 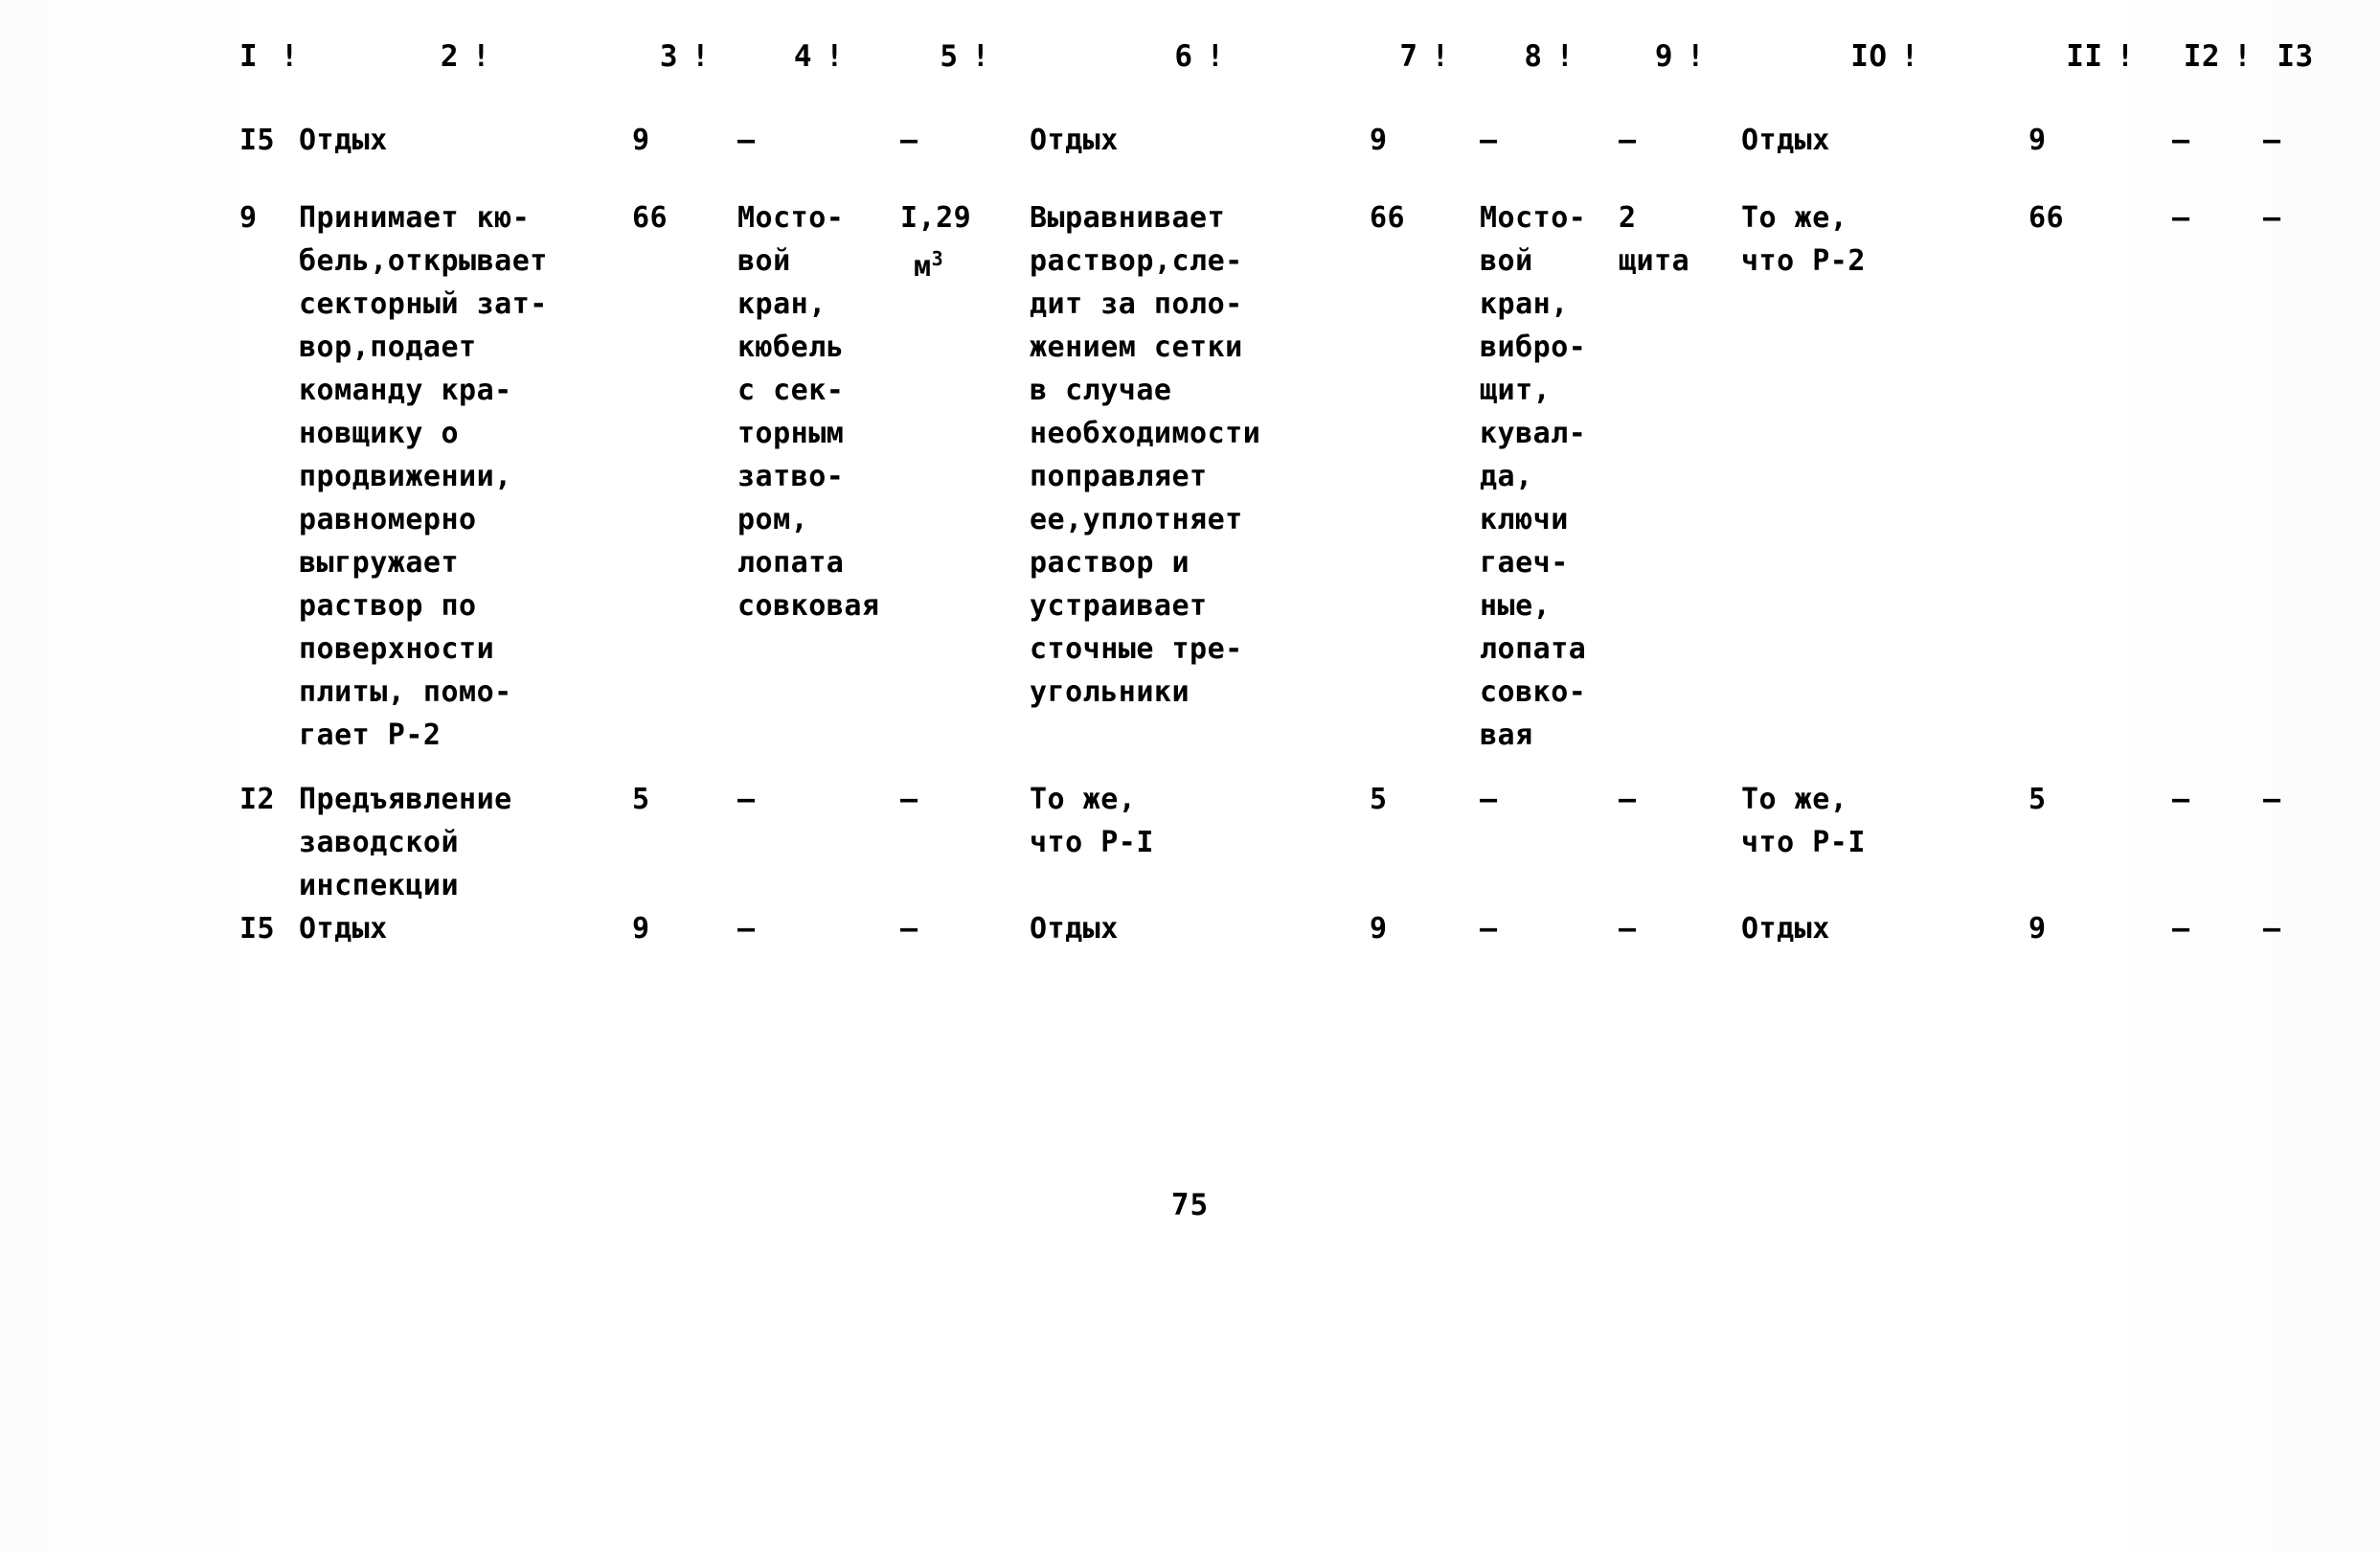 What do you see at coordinates (2295, 56) in the screenshot?
I see `column-number-13: I3` at bounding box center [2295, 56].